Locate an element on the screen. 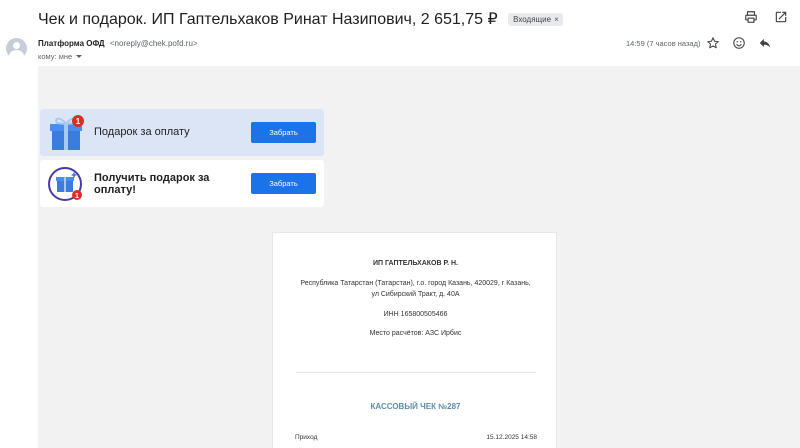  receipt-inn: ИНН 165800505466 is located at coordinates (415, 314).